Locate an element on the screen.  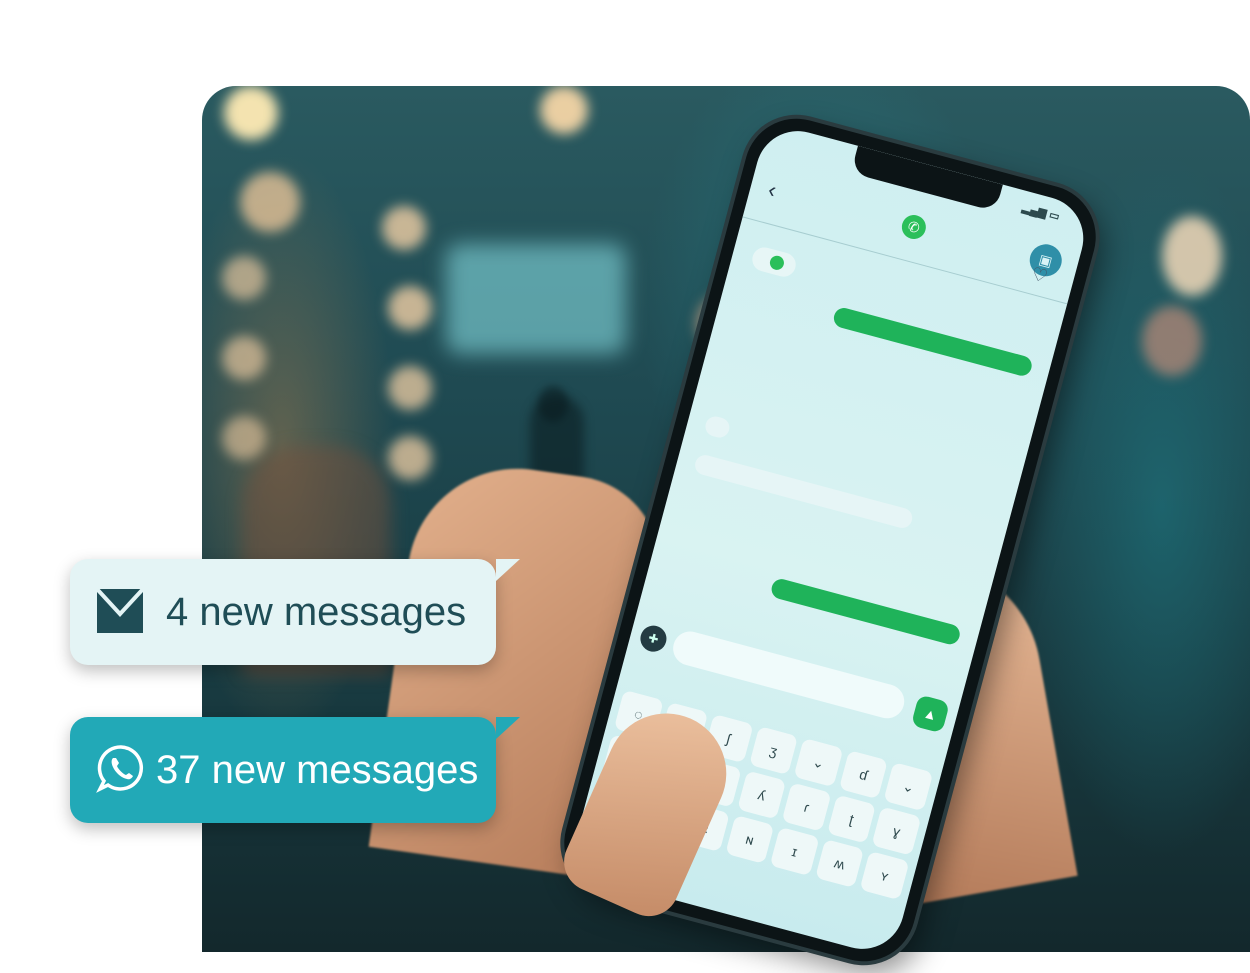
keyboard-key: ʍ is located at coordinates (839, 863).